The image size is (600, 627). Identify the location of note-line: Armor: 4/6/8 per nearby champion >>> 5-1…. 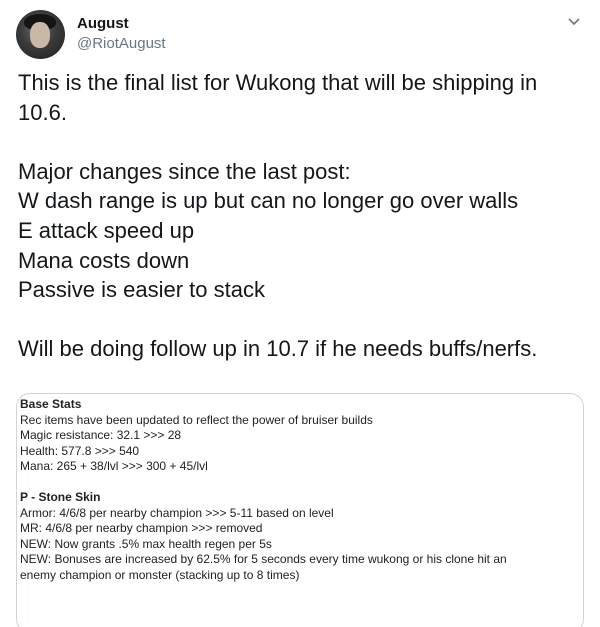
(177, 512).